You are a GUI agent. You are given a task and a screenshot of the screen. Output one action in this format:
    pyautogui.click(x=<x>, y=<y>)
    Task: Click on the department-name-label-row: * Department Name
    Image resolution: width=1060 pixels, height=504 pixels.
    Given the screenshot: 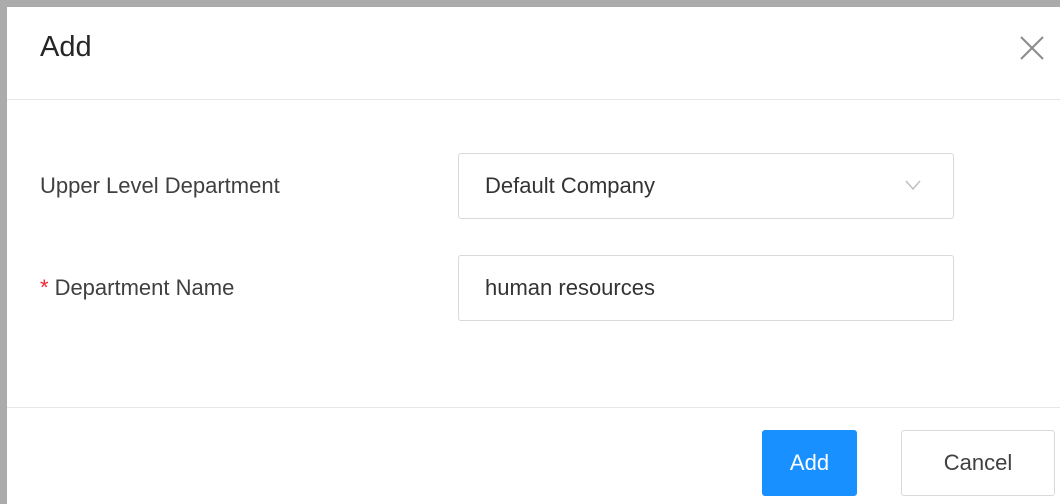 What is the action you would take?
    pyautogui.click(x=137, y=288)
    